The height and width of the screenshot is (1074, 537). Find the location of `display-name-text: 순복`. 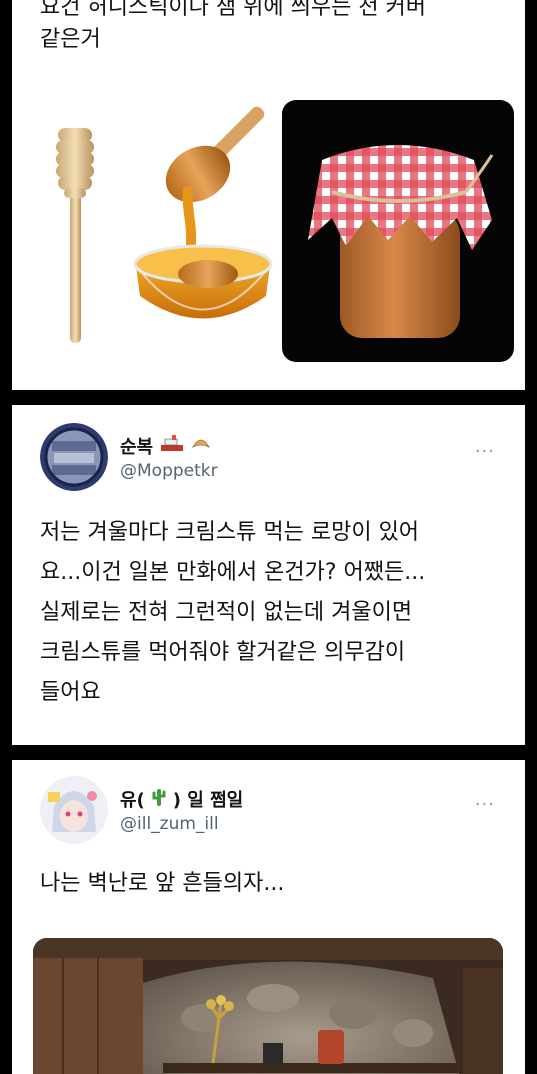

display-name-text: 순복 is located at coordinates (137, 447).